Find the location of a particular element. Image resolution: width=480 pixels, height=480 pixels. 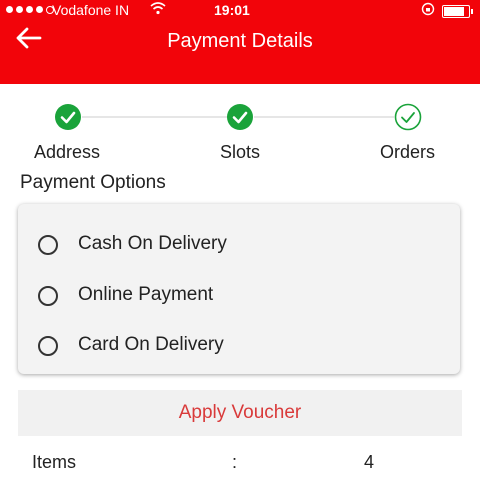

battery-icon is located at coordinates (457, 11).